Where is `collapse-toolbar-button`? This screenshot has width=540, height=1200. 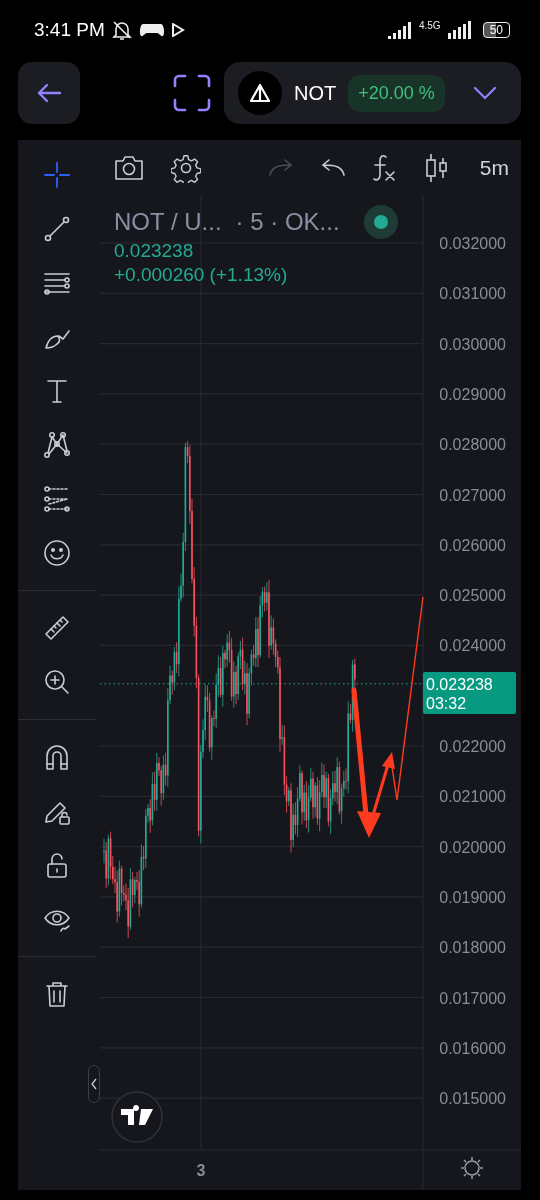
collapse-toolbar-button is located at coordinates (94, 1084).